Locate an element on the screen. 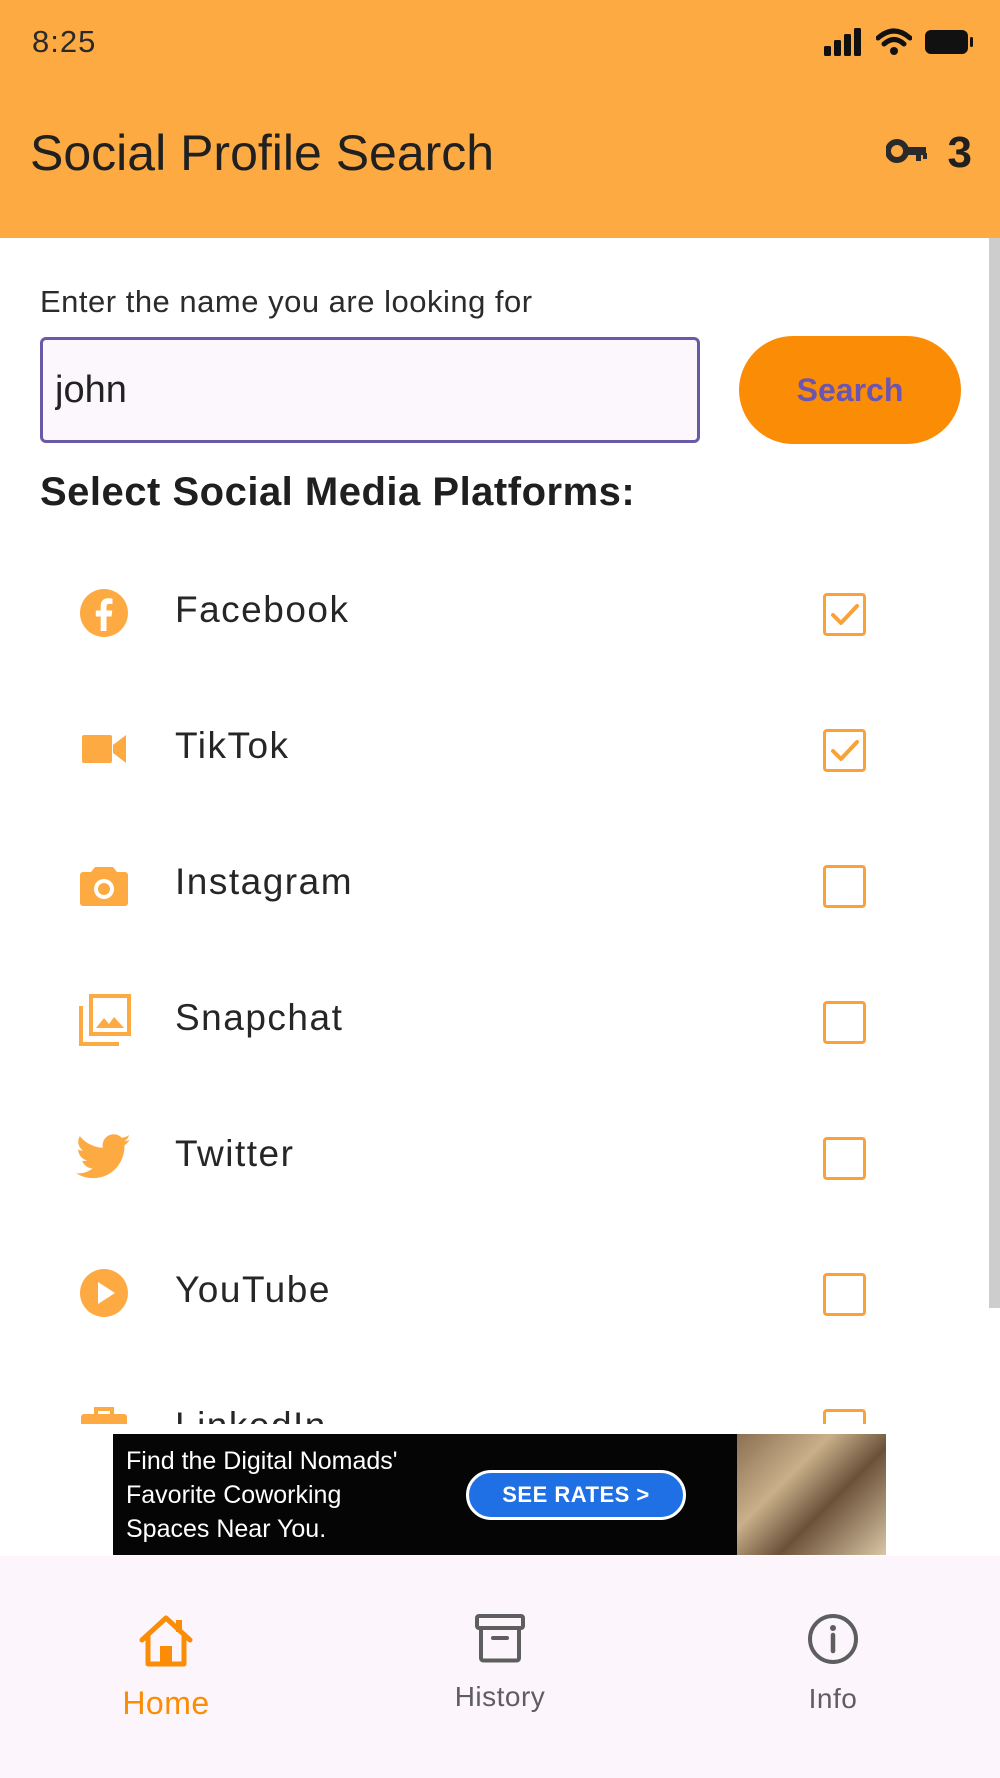 Image resolution: width=1000 pixels, height=1778 pixels. bottom-navigation: Home History Info is located at coordinates (500, 1667).